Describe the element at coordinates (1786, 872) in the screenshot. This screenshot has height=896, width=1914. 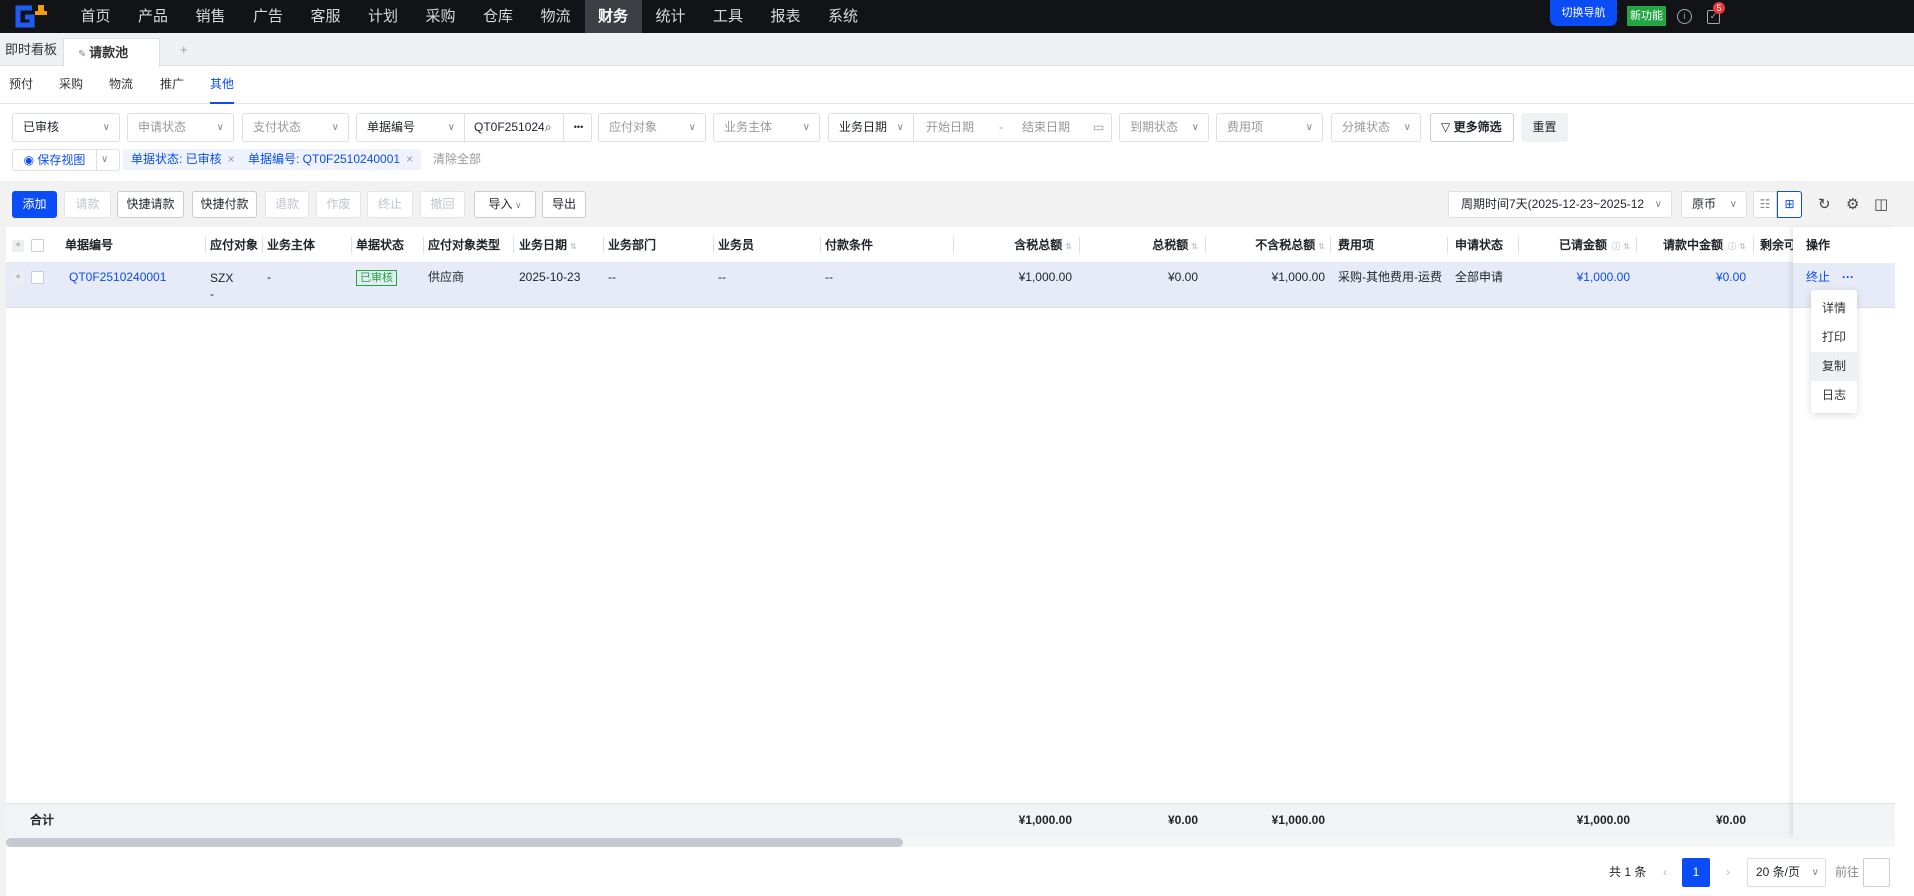
I see `page-size-select: 20 条/页 ∨` at that location.